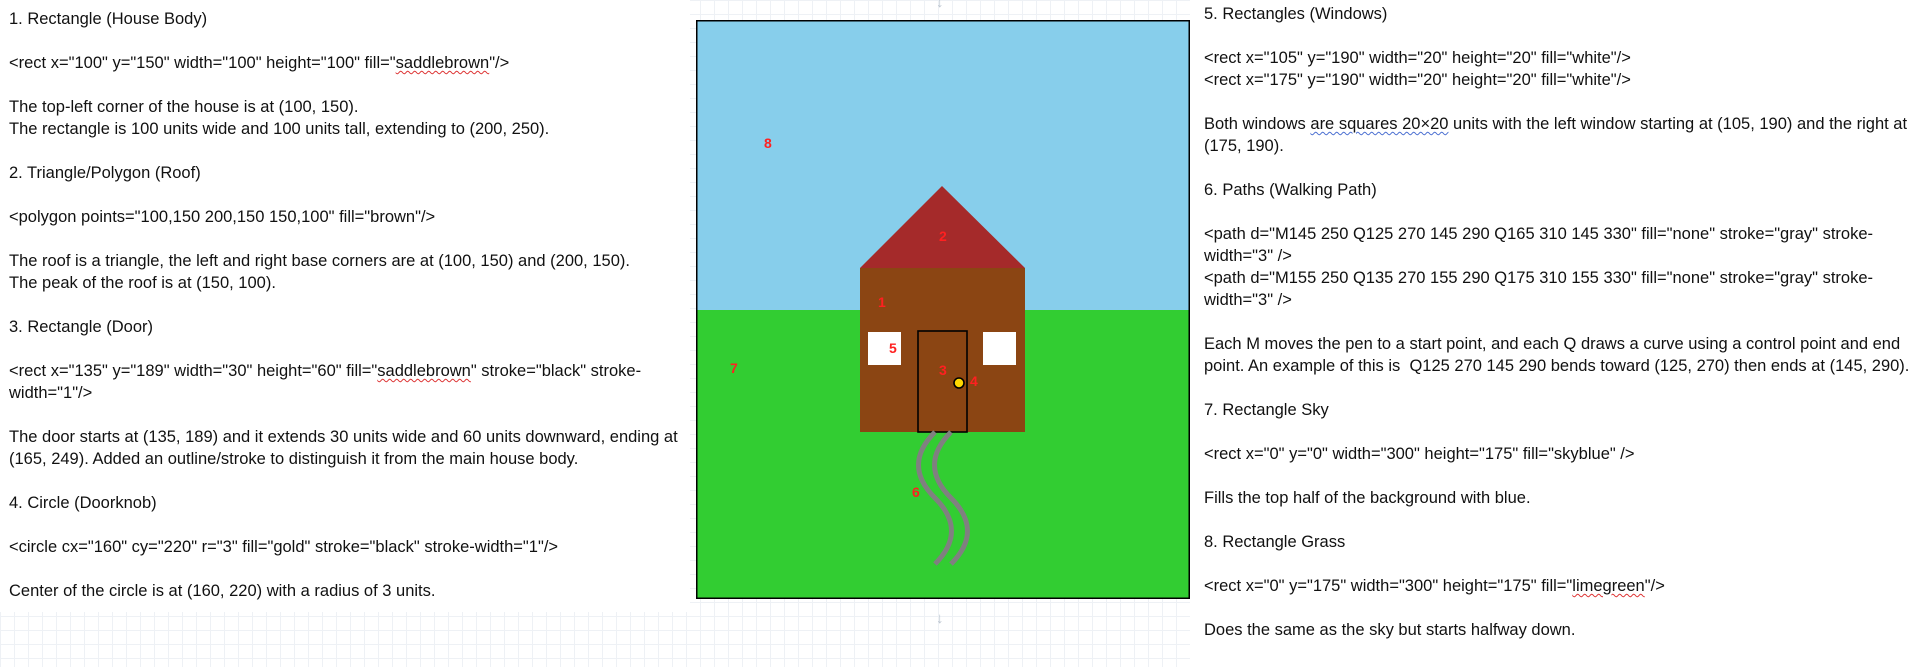  I want to click on doorknob, so click(959, 383).